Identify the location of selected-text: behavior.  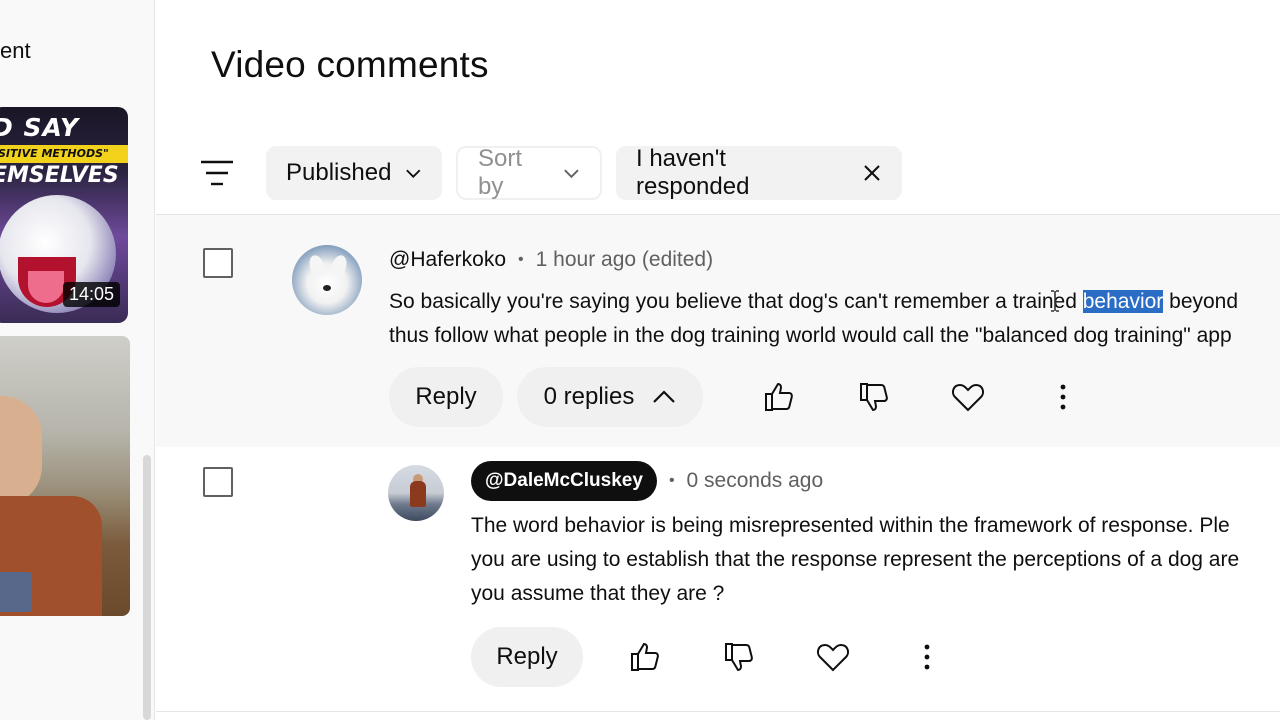
(1123, 301).